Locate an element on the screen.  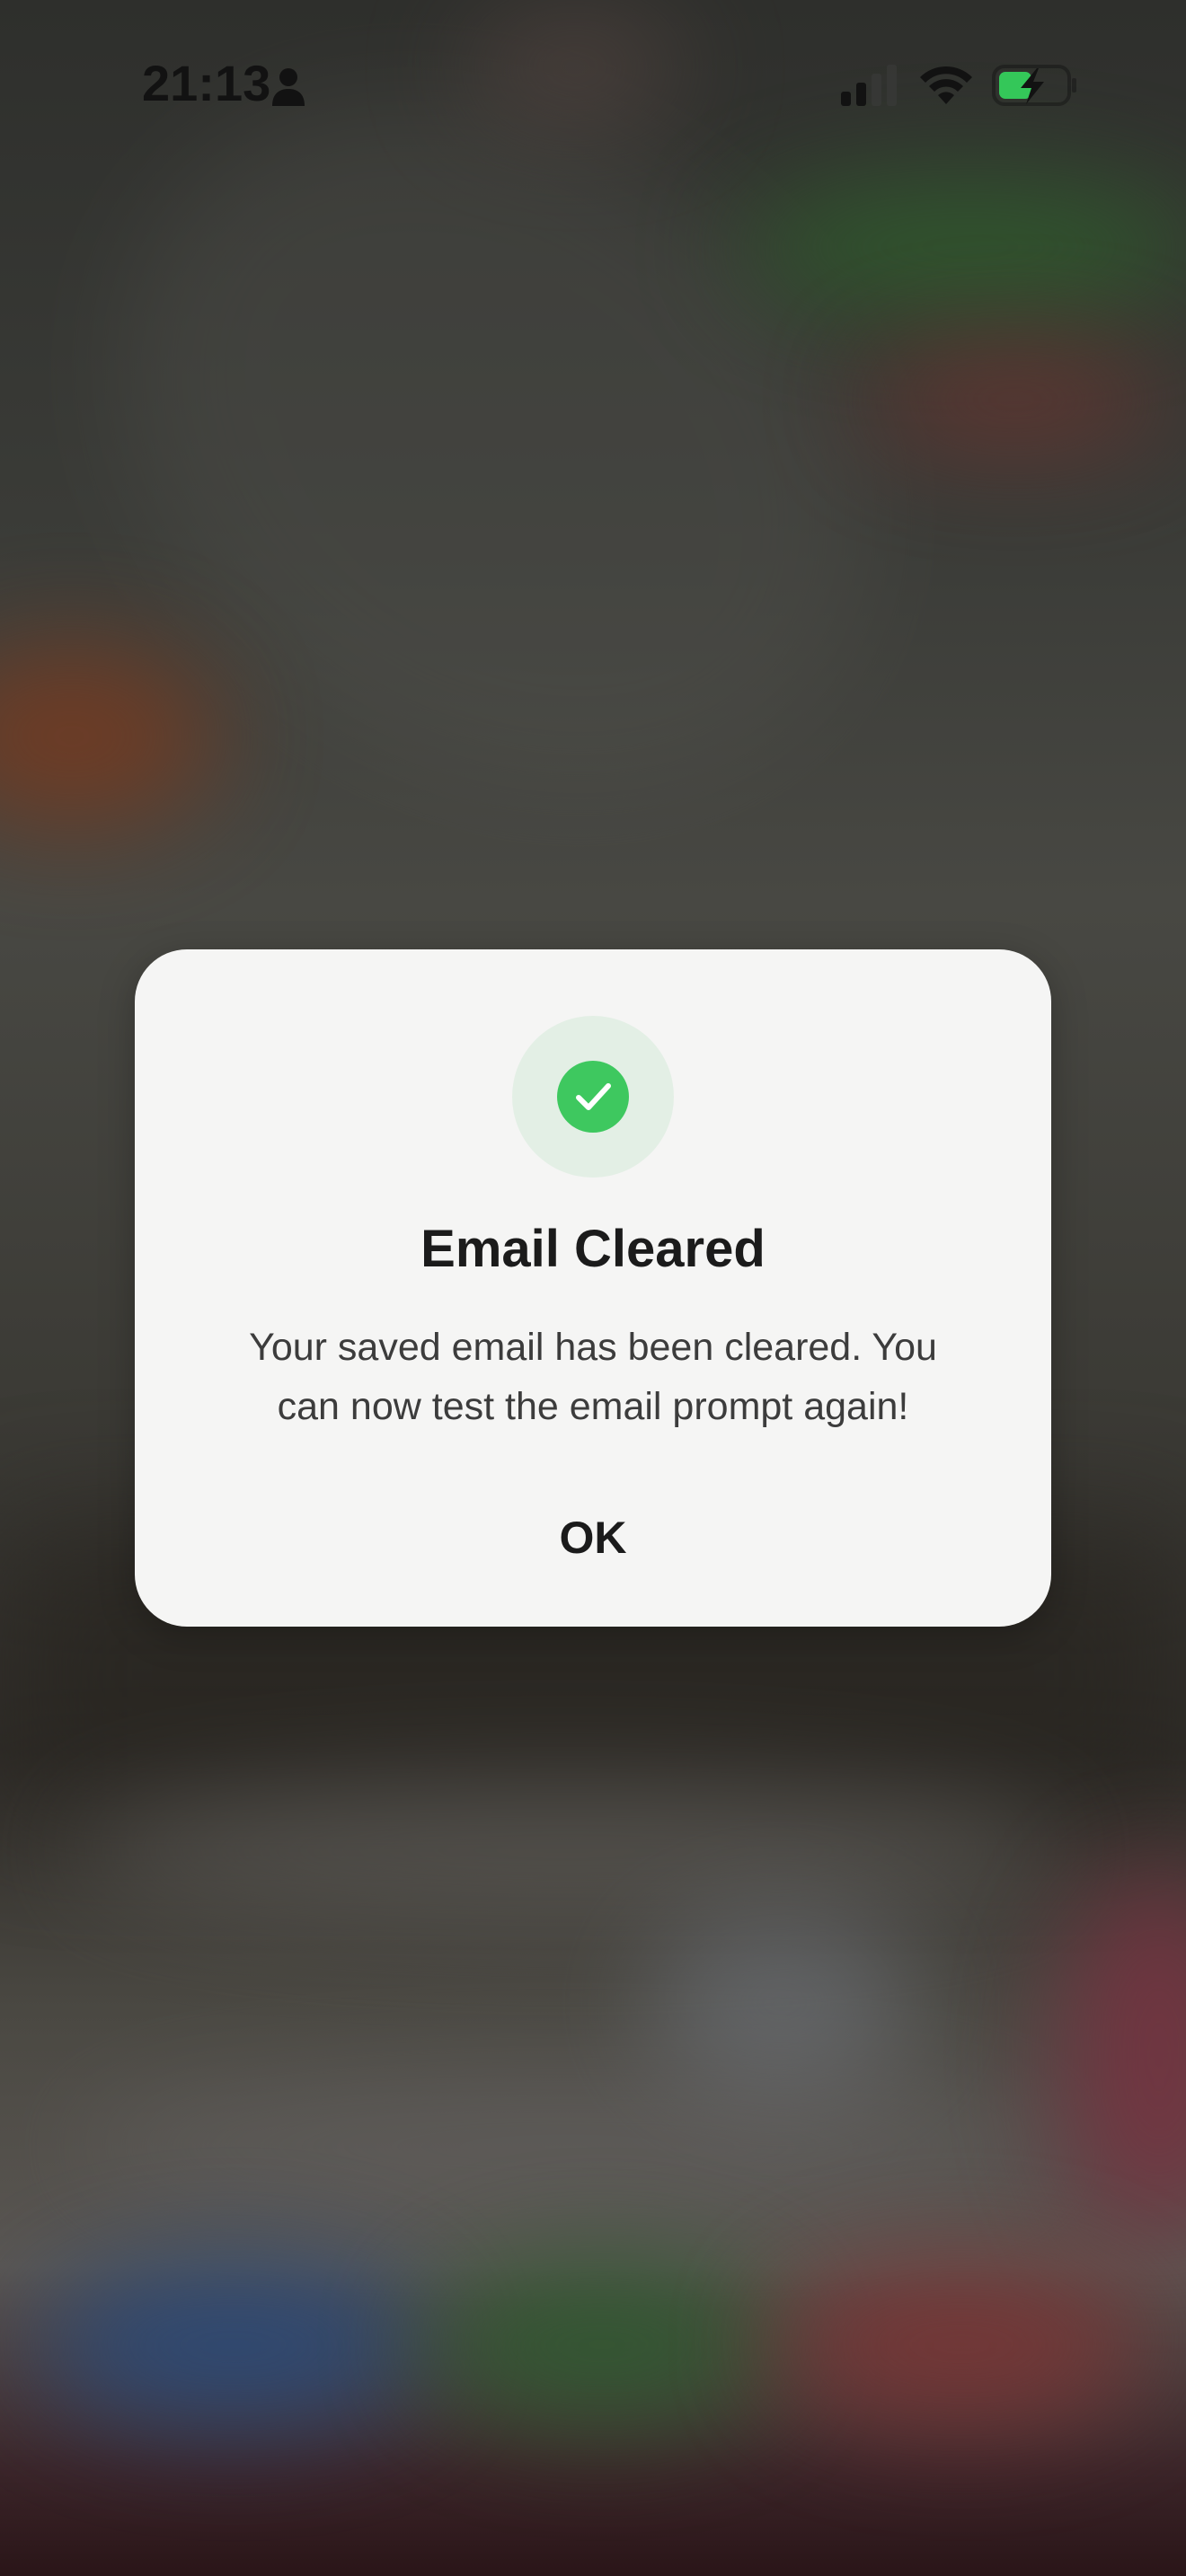
person-icon is located at coordinates (288, 87).